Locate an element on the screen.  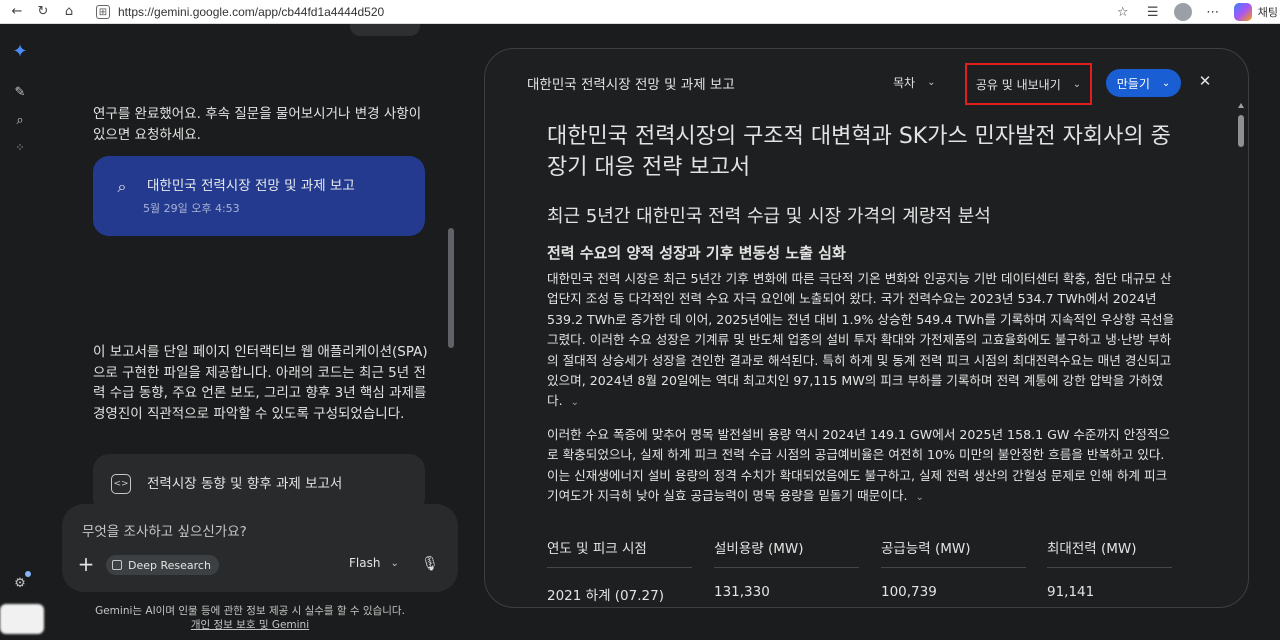
table-header-row: 연도 및 피크 시점 설비용량 (MW) 공급능력 (MW) 최대전력 (MW) is located at coordinates (867, 551).